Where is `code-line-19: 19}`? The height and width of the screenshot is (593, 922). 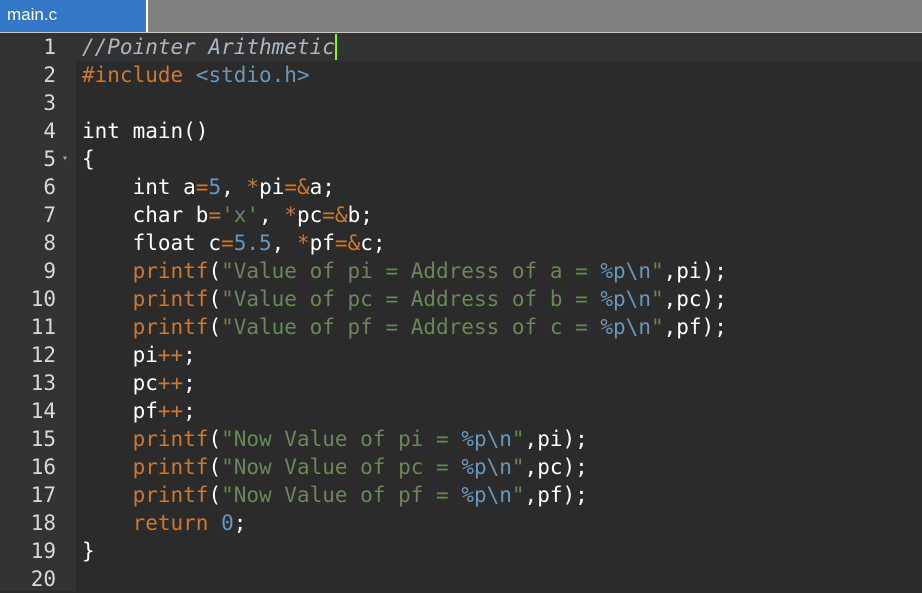 code-line-19: 19} is located at coordinates (461, 551).